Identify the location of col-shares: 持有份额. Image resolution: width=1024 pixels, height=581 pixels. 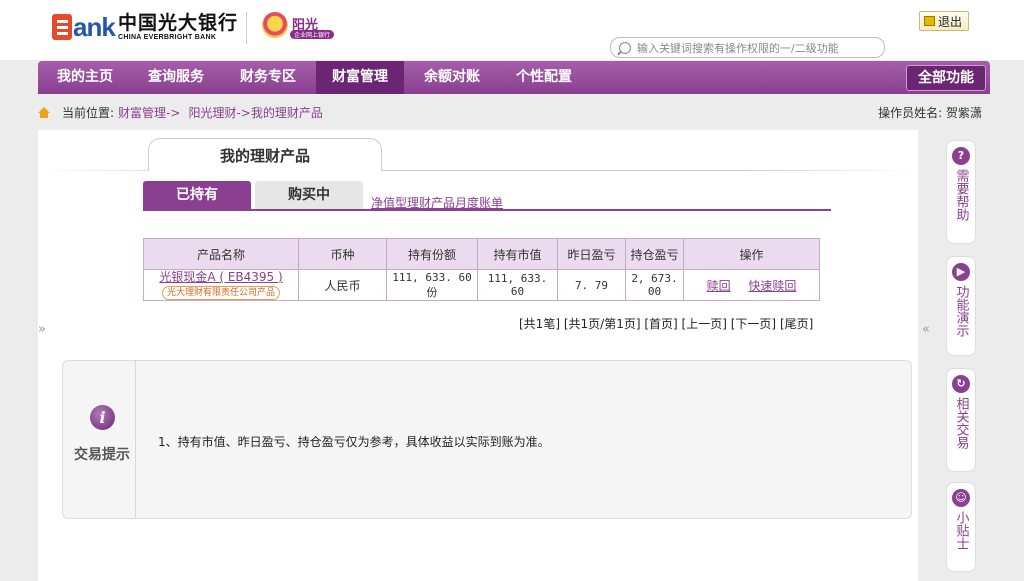
(432, 254).